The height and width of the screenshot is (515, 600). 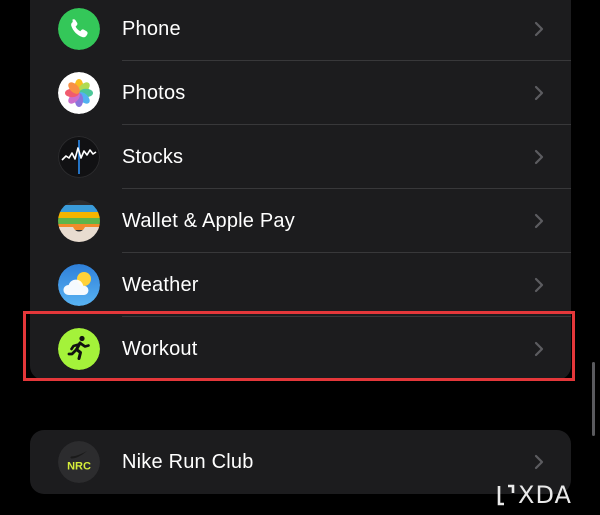 I want to click on settings-row-label: Phone, so click(x=151, y=29).